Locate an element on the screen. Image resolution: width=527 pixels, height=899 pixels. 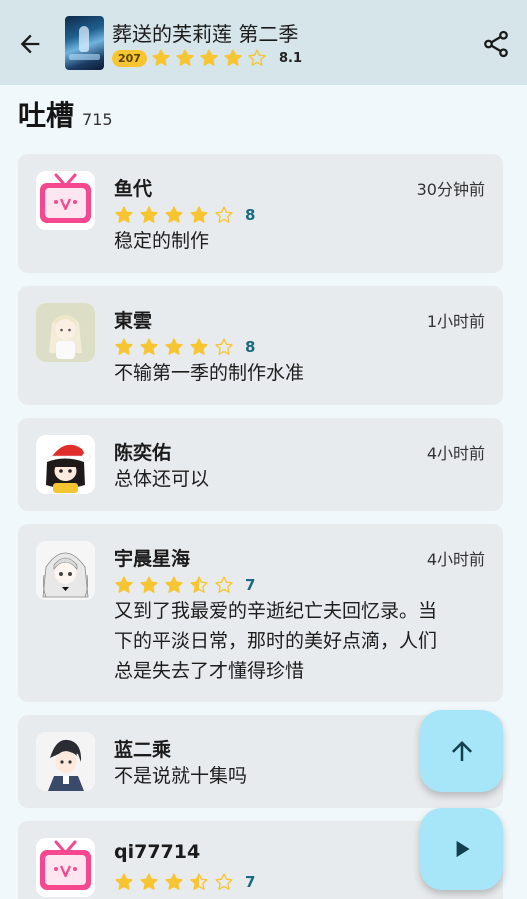
play-button is located at coordinates (461, 849).